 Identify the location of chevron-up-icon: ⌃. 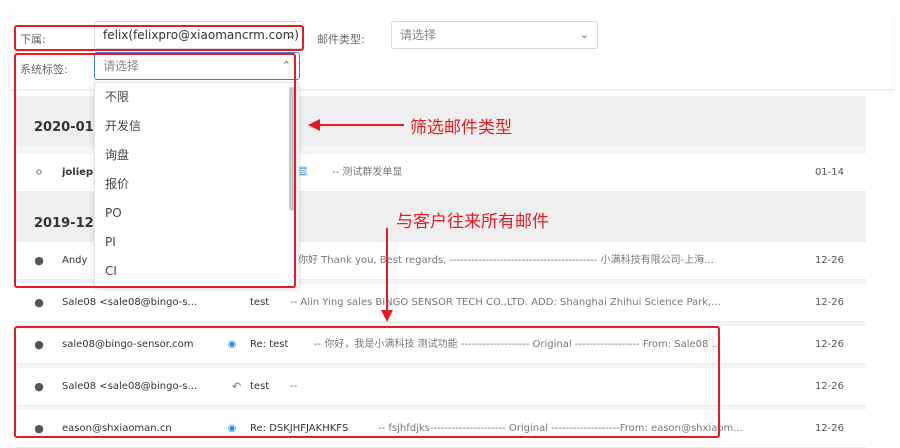
(286, 65).